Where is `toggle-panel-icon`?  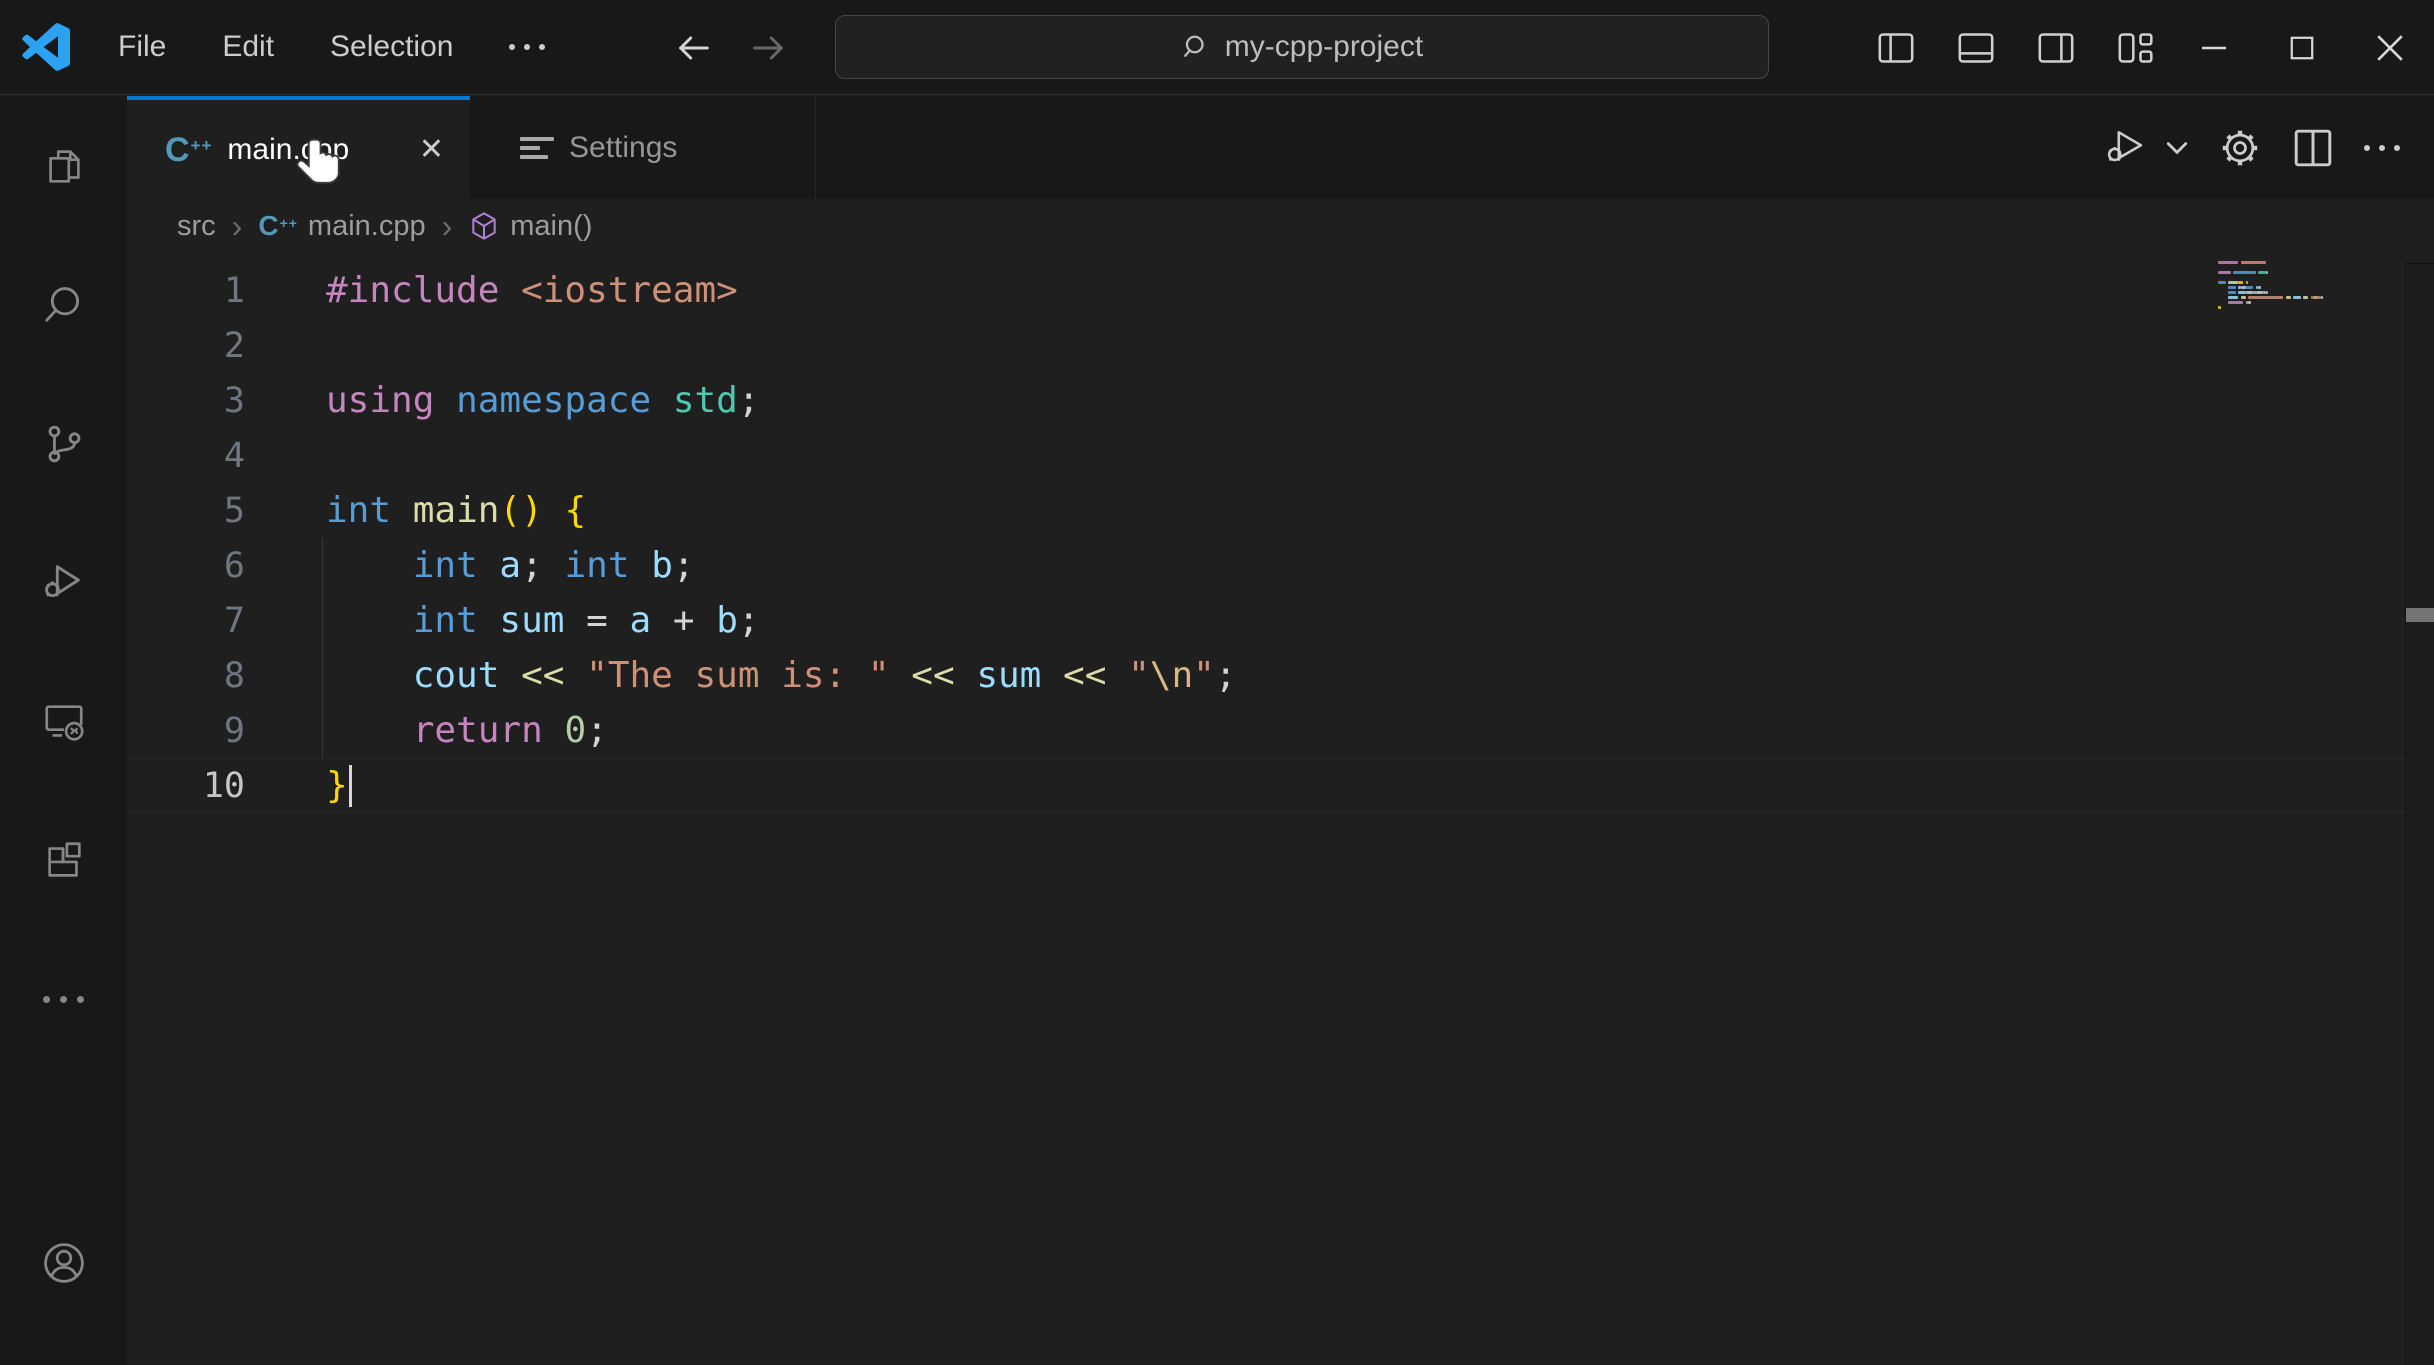 toggle-panel-icon is located at coordinates (1976, 48).